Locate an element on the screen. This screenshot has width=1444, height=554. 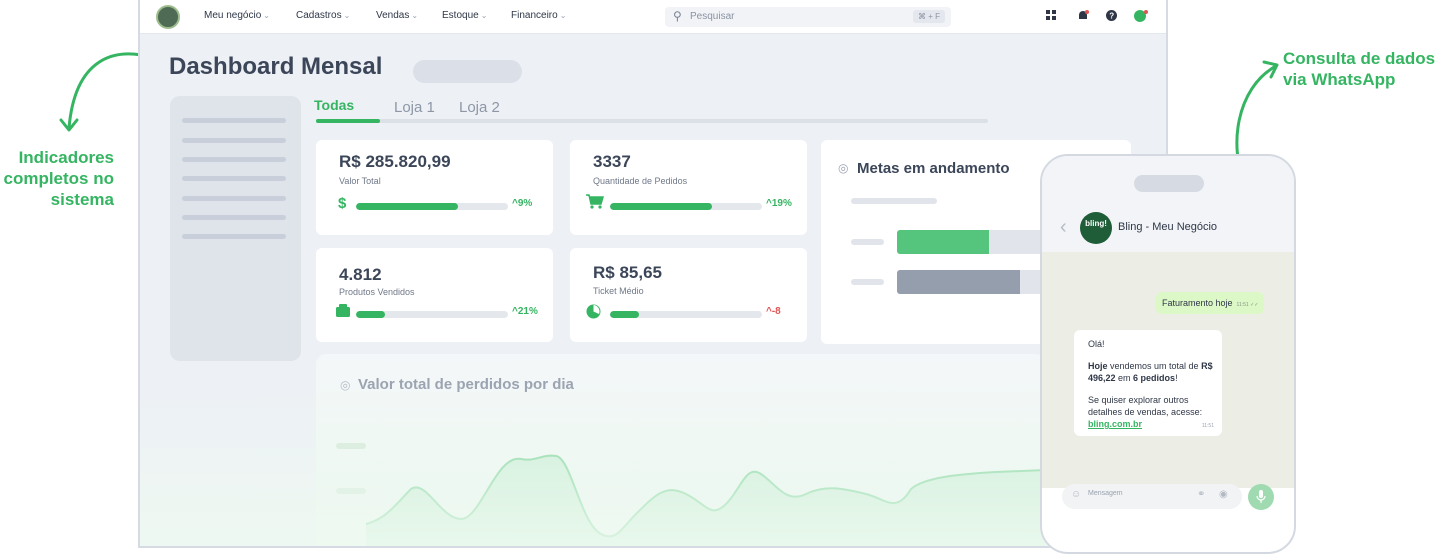
bell-icon is located at coordinates (1083, 17).